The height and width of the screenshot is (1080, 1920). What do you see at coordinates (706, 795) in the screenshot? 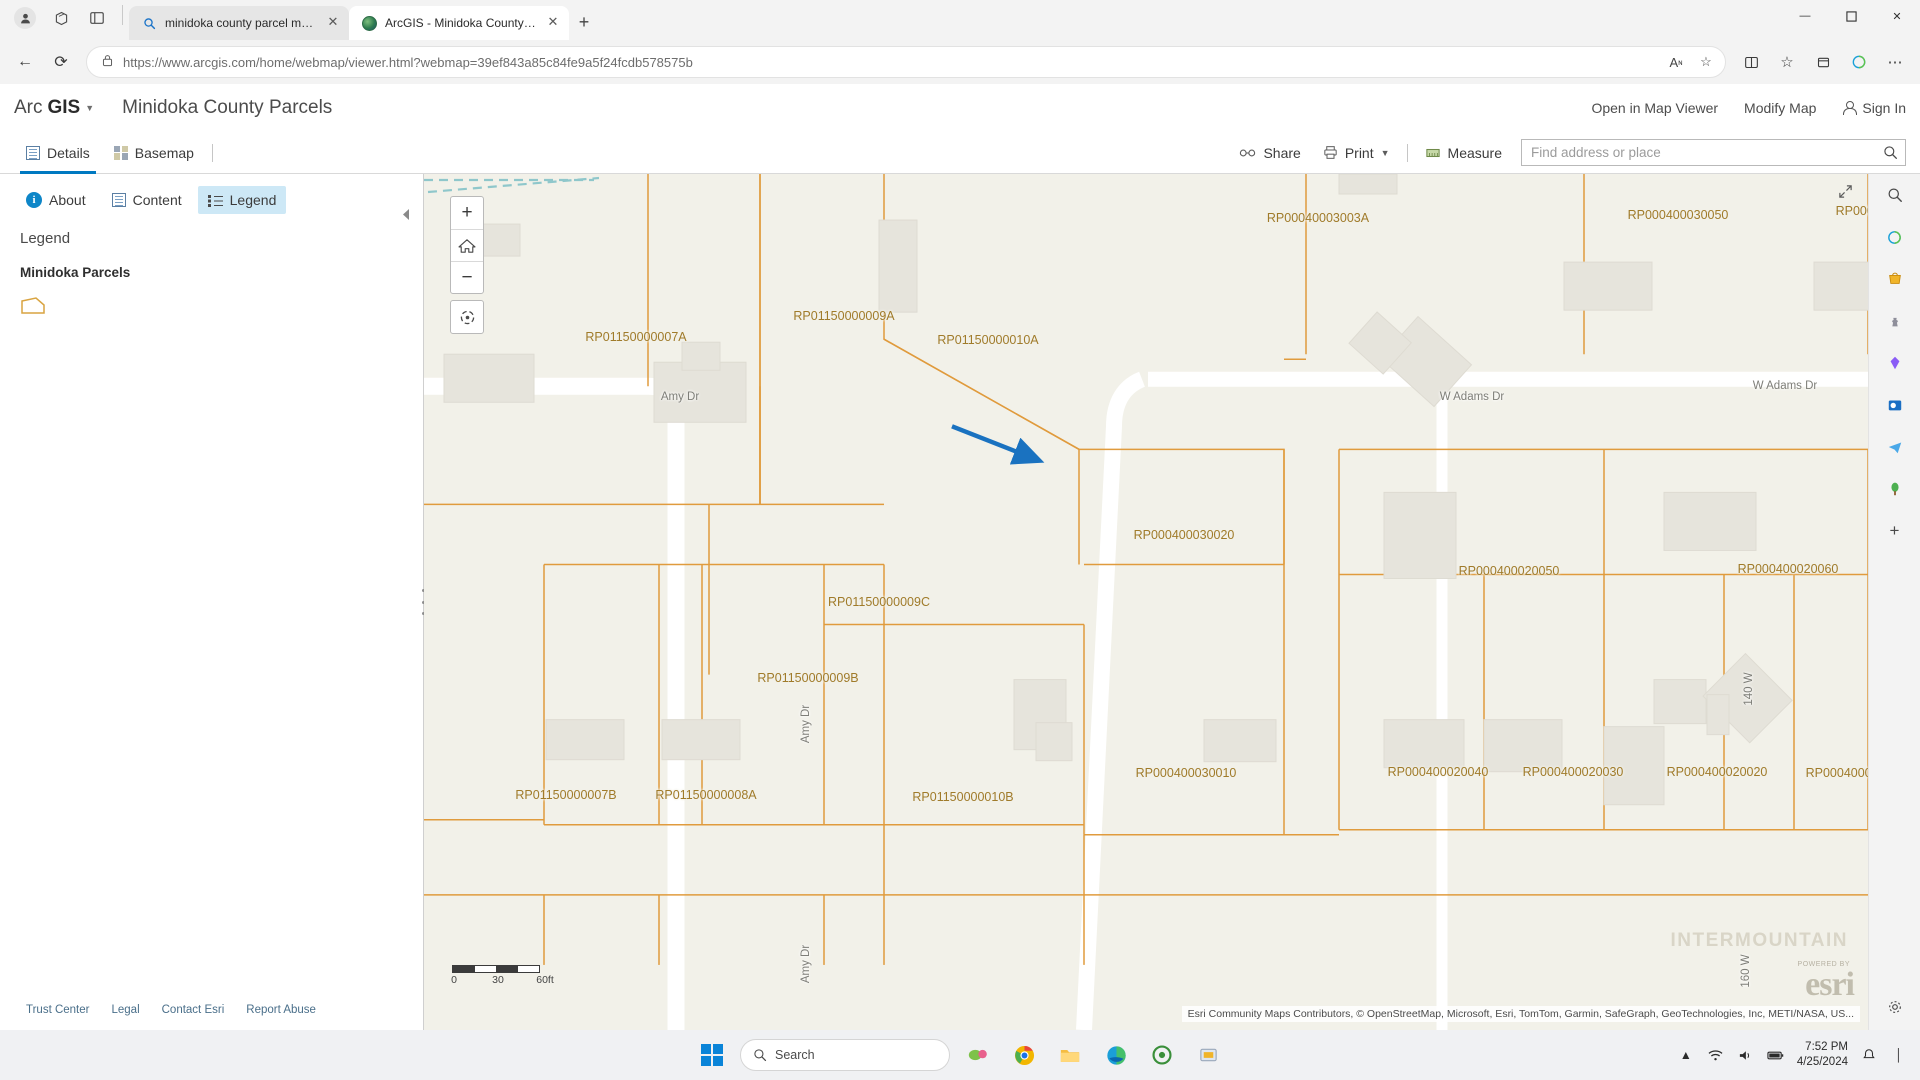
I see `parcel-label: RP01150000008A` at bounding box center [706, 795].